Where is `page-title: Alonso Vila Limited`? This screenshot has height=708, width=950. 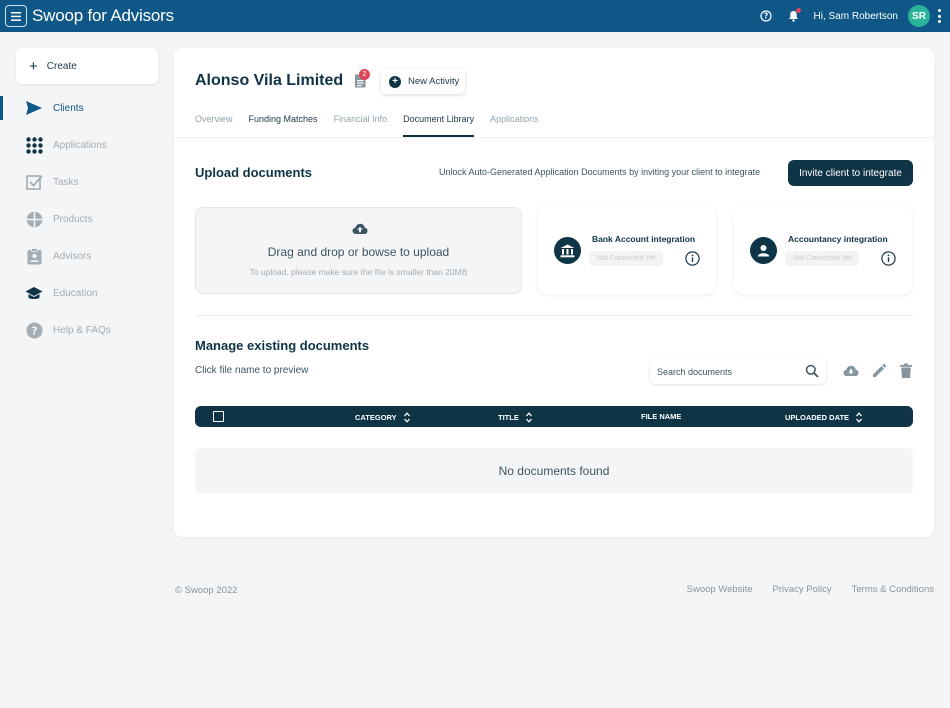 page-title: Alonso Vila Limited is located at coordinates (269, 80).